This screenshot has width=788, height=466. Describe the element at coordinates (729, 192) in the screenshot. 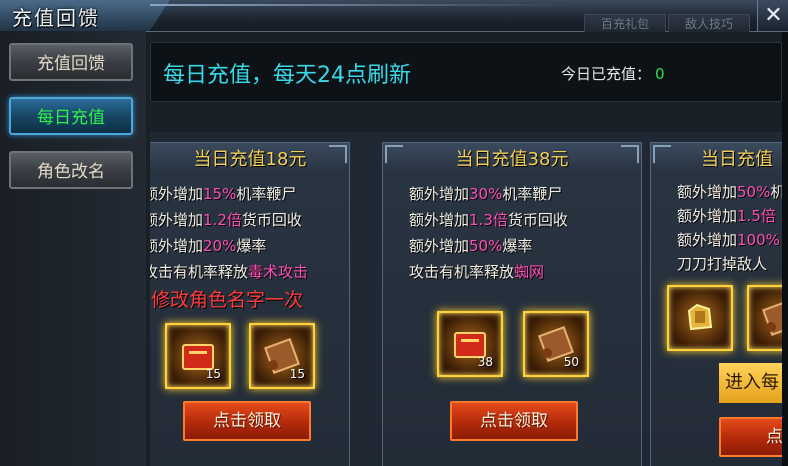

I see `card-benefit: 额外增加50%机` at that location.